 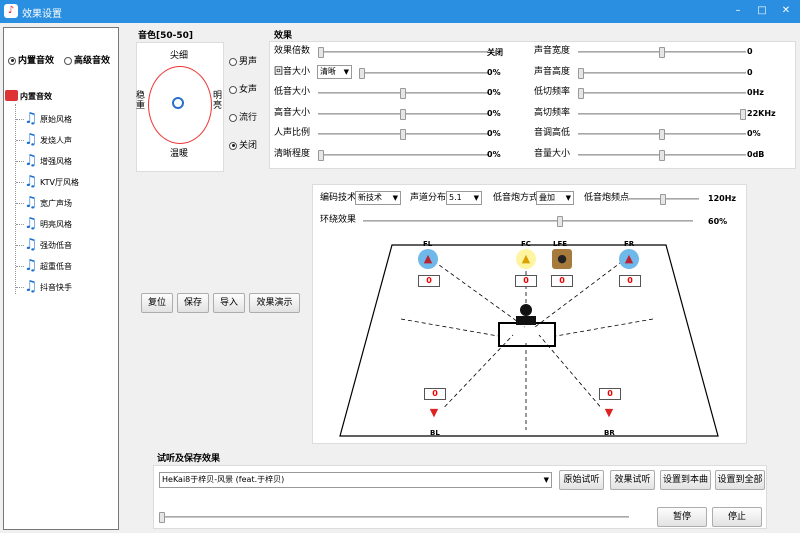 What do you see at coordinates (229, 303) in the screenshot?
I see `import-button: 导入` at bounding box center [229, 303].